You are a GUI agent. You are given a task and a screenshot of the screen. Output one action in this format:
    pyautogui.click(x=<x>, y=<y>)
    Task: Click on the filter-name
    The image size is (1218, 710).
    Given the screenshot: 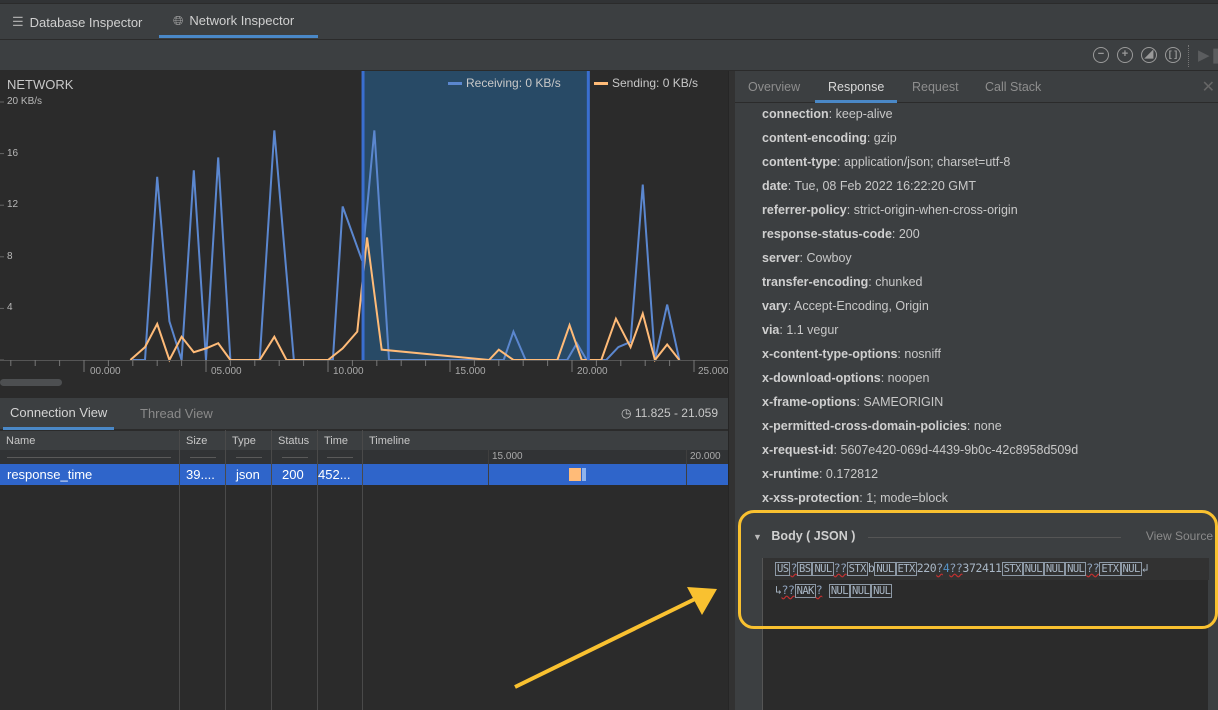 What is the action you would take?
    pyautogui.click(x=89, y=457)
    